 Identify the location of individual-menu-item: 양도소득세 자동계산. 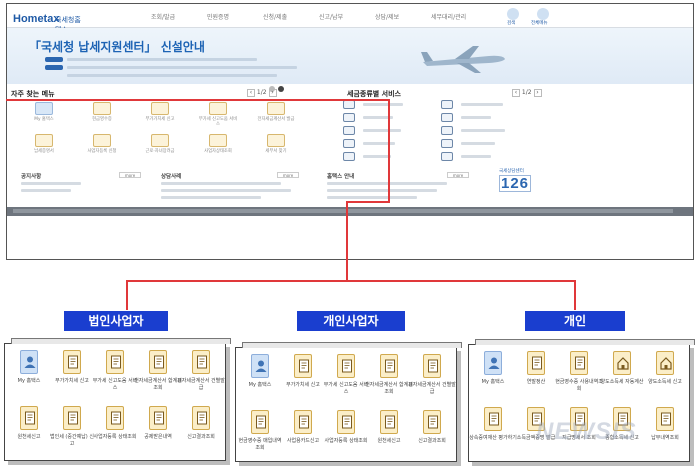
(622, 376).